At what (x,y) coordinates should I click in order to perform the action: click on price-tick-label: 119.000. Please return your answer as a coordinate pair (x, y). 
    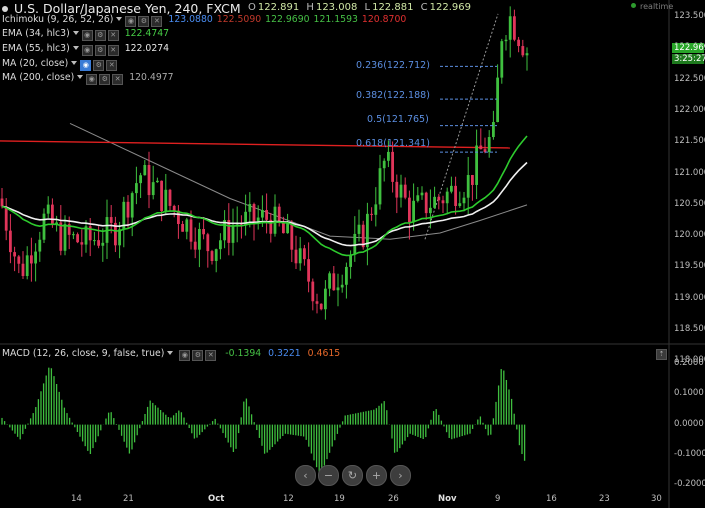
    Looking at the image, I should click on (689, 297).